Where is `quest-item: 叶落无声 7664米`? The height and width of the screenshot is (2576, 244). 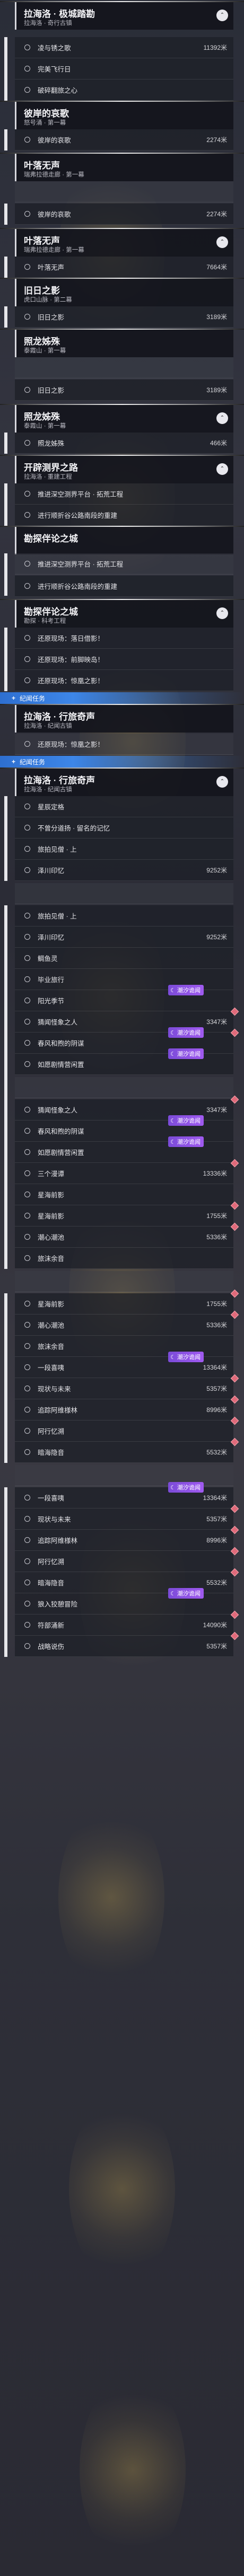 quest-item: 叶落无声 7664米 is located at coordinates (124, 267).